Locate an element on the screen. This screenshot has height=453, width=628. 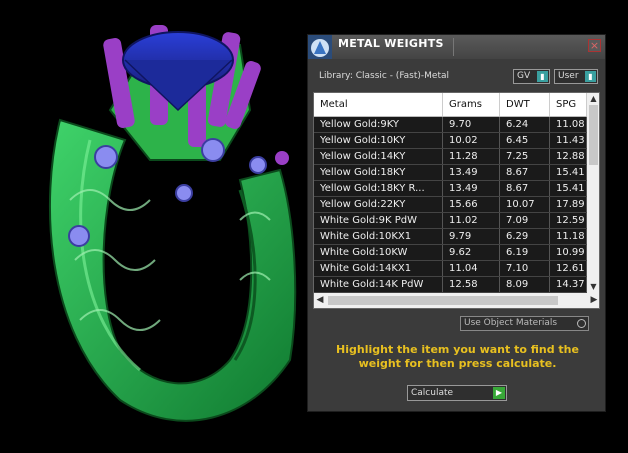
cell-metal: White Gold:10KX1 is located at coordinates (378, 236).